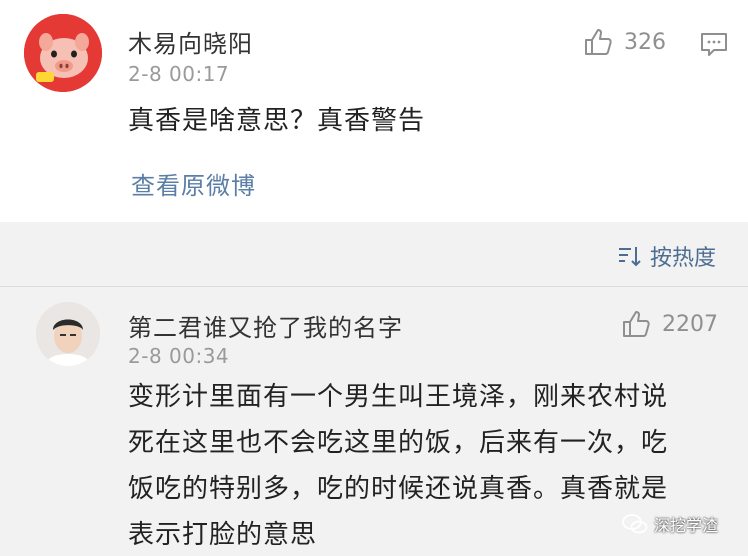 Image resolution: width=748 pixels, height=556 pixels. I want to click on comment-line: 变形计里面有一个男生叫王境泽，刚来农村说, so click(398, 397).